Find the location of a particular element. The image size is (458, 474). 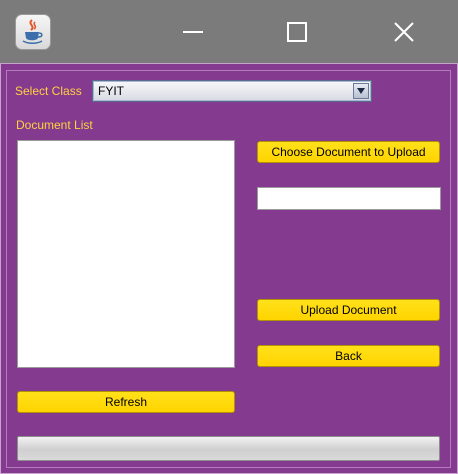

document-list-label: Document List is located at coordinates (54, 125).